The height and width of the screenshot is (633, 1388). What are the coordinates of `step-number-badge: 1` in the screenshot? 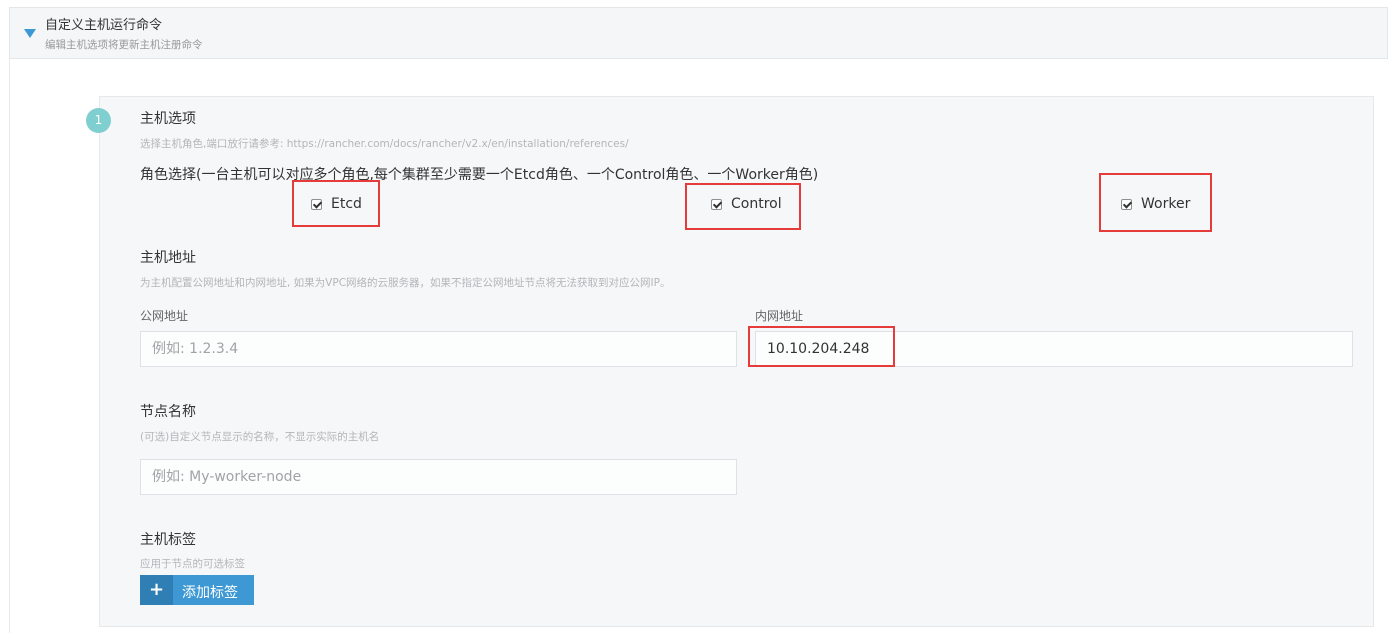 It's located at (98, 120).